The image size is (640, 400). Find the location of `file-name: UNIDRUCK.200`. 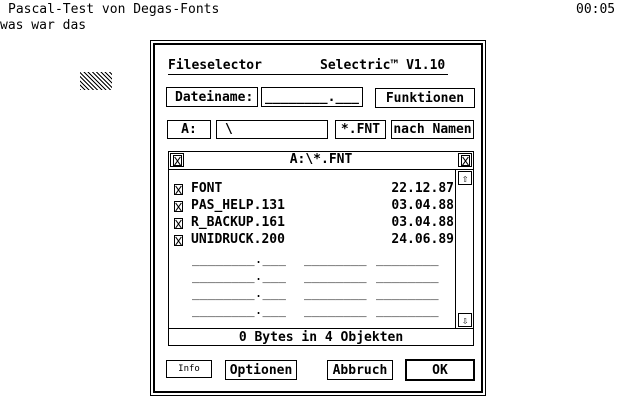

file-name: UNIDRUCK.200 is located at coordinates (238, 239).